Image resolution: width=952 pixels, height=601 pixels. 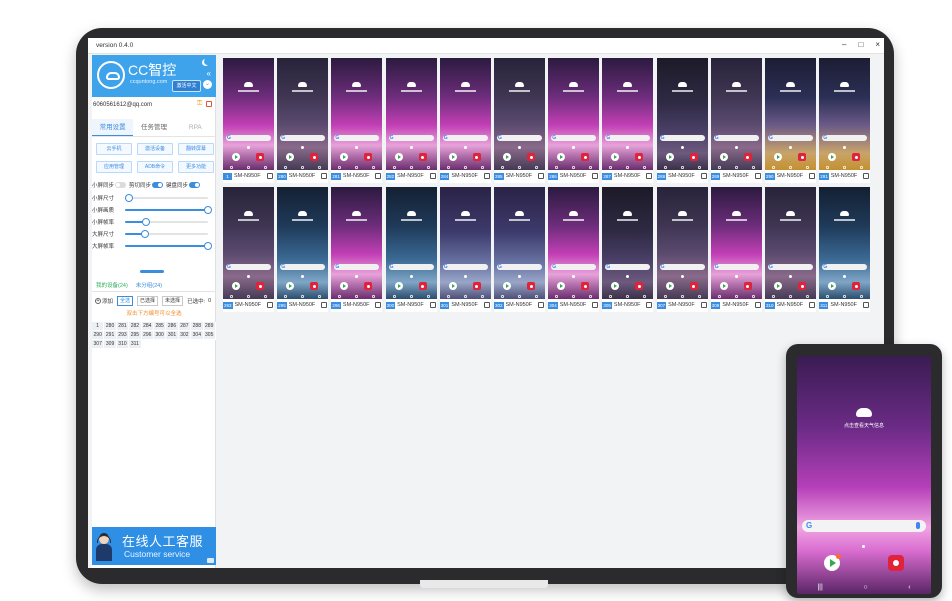 I want to click on device-card: G 307 SM-N950F, so click(x=682, y=249).